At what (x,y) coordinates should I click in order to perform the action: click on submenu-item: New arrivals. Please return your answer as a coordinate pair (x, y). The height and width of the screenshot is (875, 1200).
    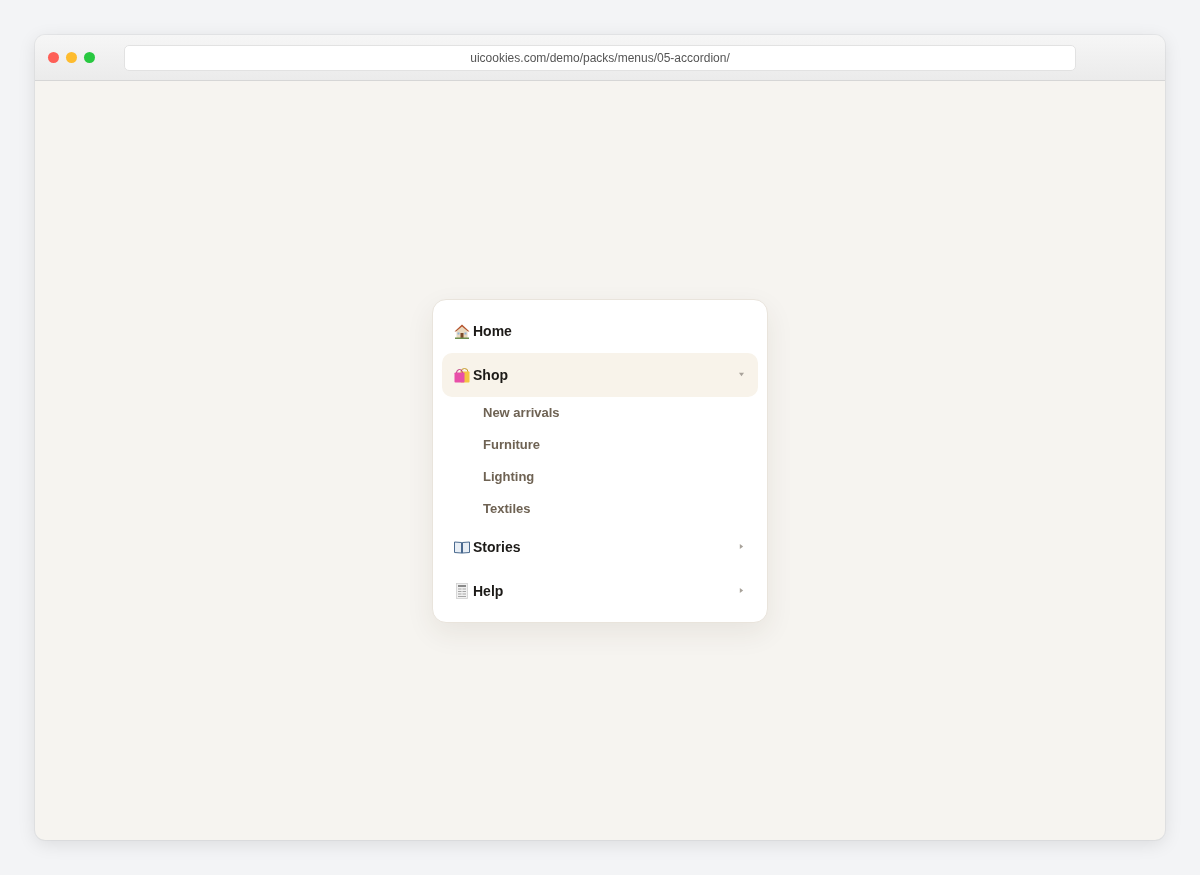
    Looking at the image, I should click on (521, 412).